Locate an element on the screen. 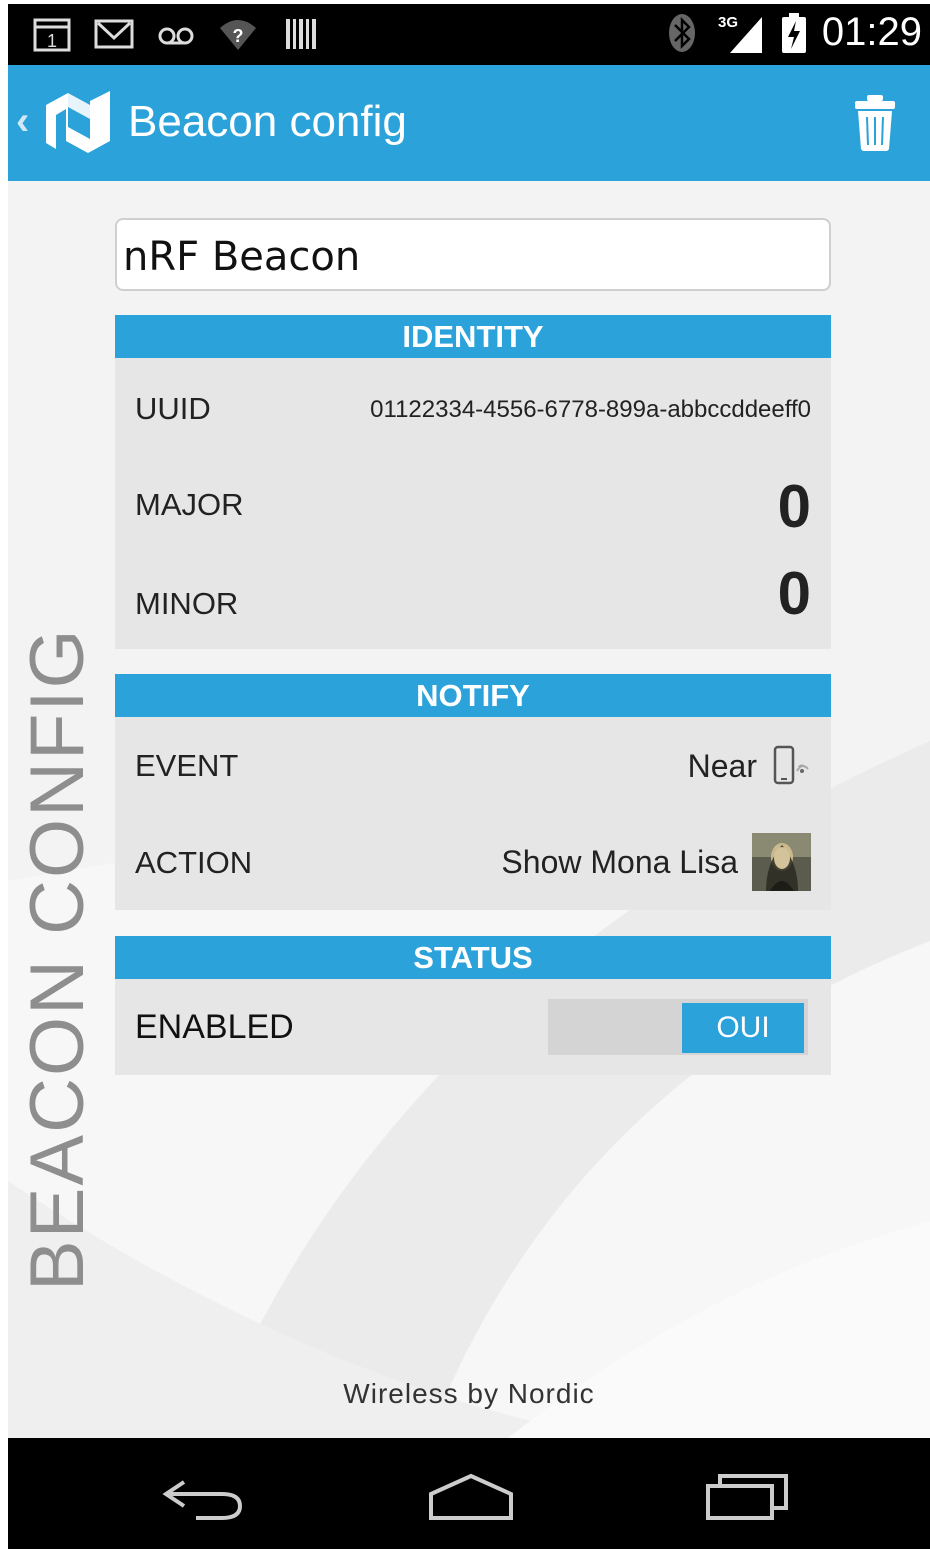  minor-value: 0 is located at coordinates (794, 593).